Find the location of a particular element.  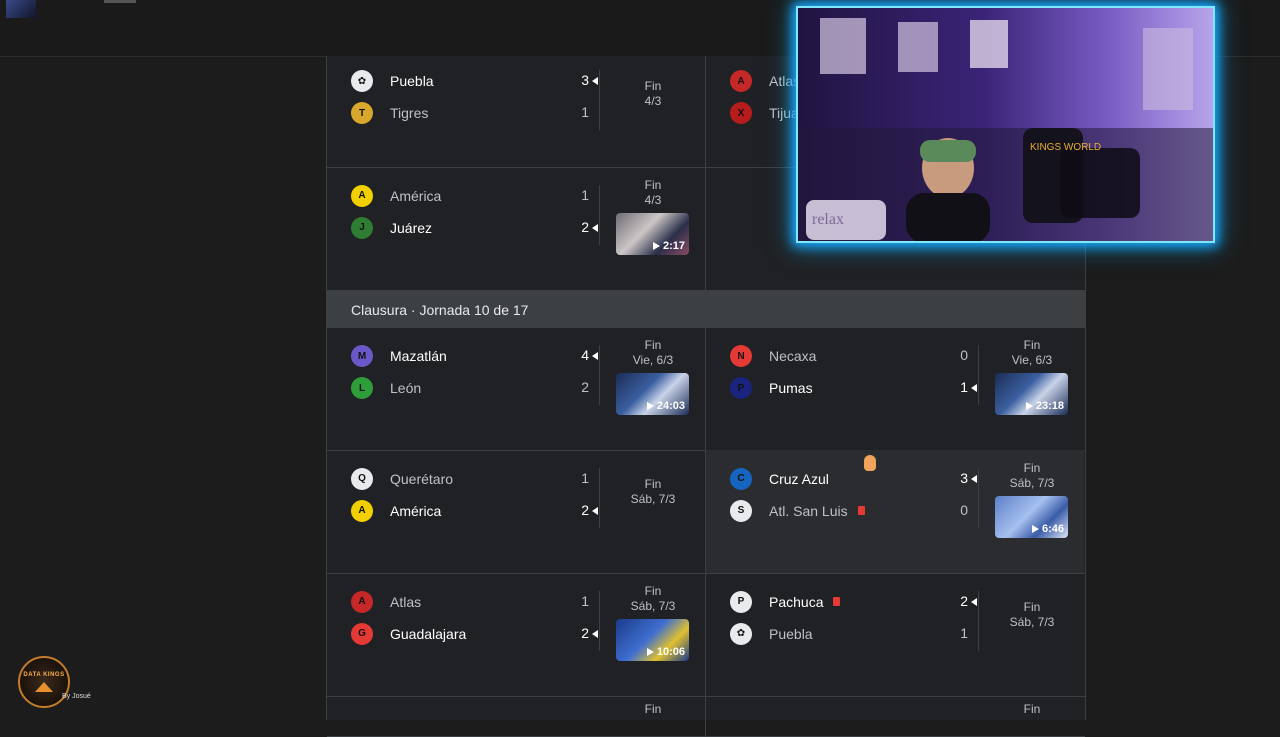

team-name: León is located at coordinates (406, 388).